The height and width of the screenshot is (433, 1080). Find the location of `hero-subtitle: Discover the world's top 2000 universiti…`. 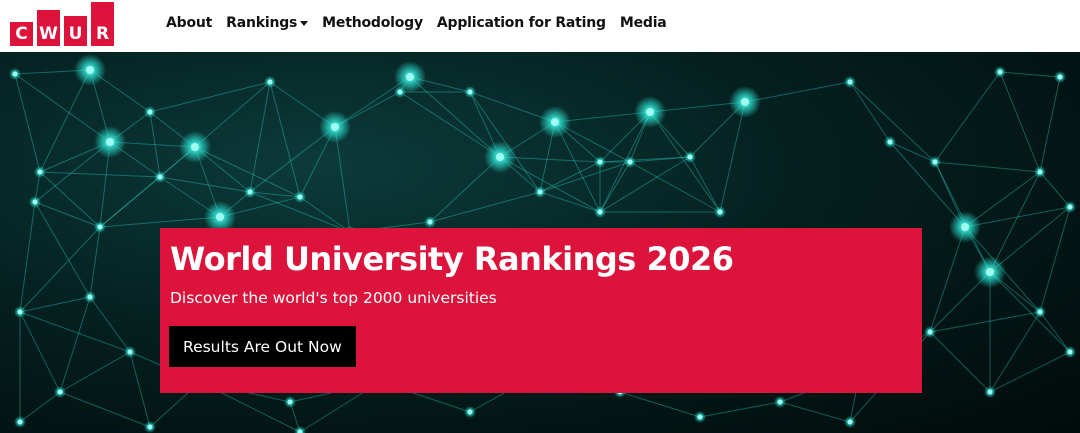

hero-subtitle: Discover the world's top 2000 universiti… is located at coordinates (333, 298).